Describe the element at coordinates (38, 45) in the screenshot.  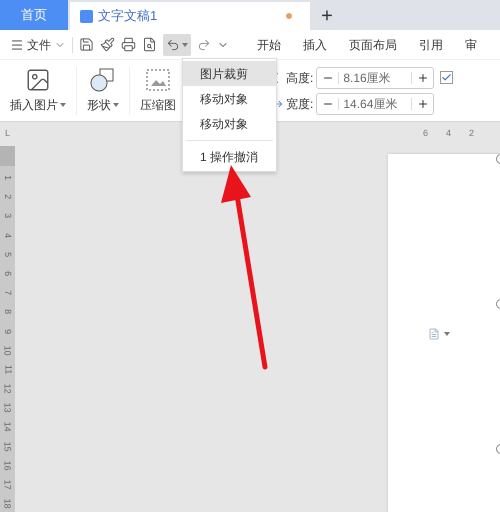
I see `file-menu-button: 文件` at that location.